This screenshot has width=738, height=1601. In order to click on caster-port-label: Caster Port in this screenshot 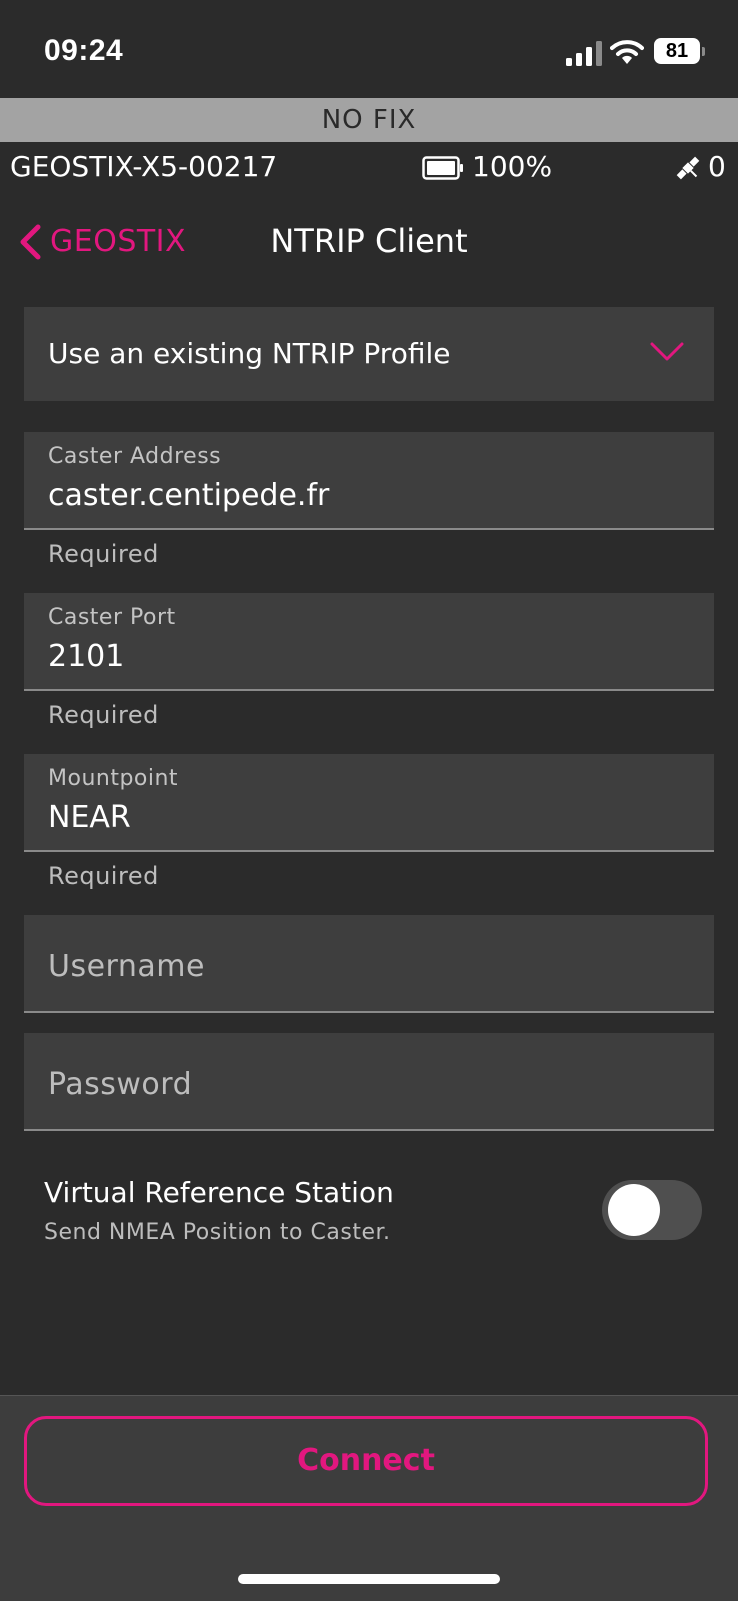, I will do `click(112, 617)`.